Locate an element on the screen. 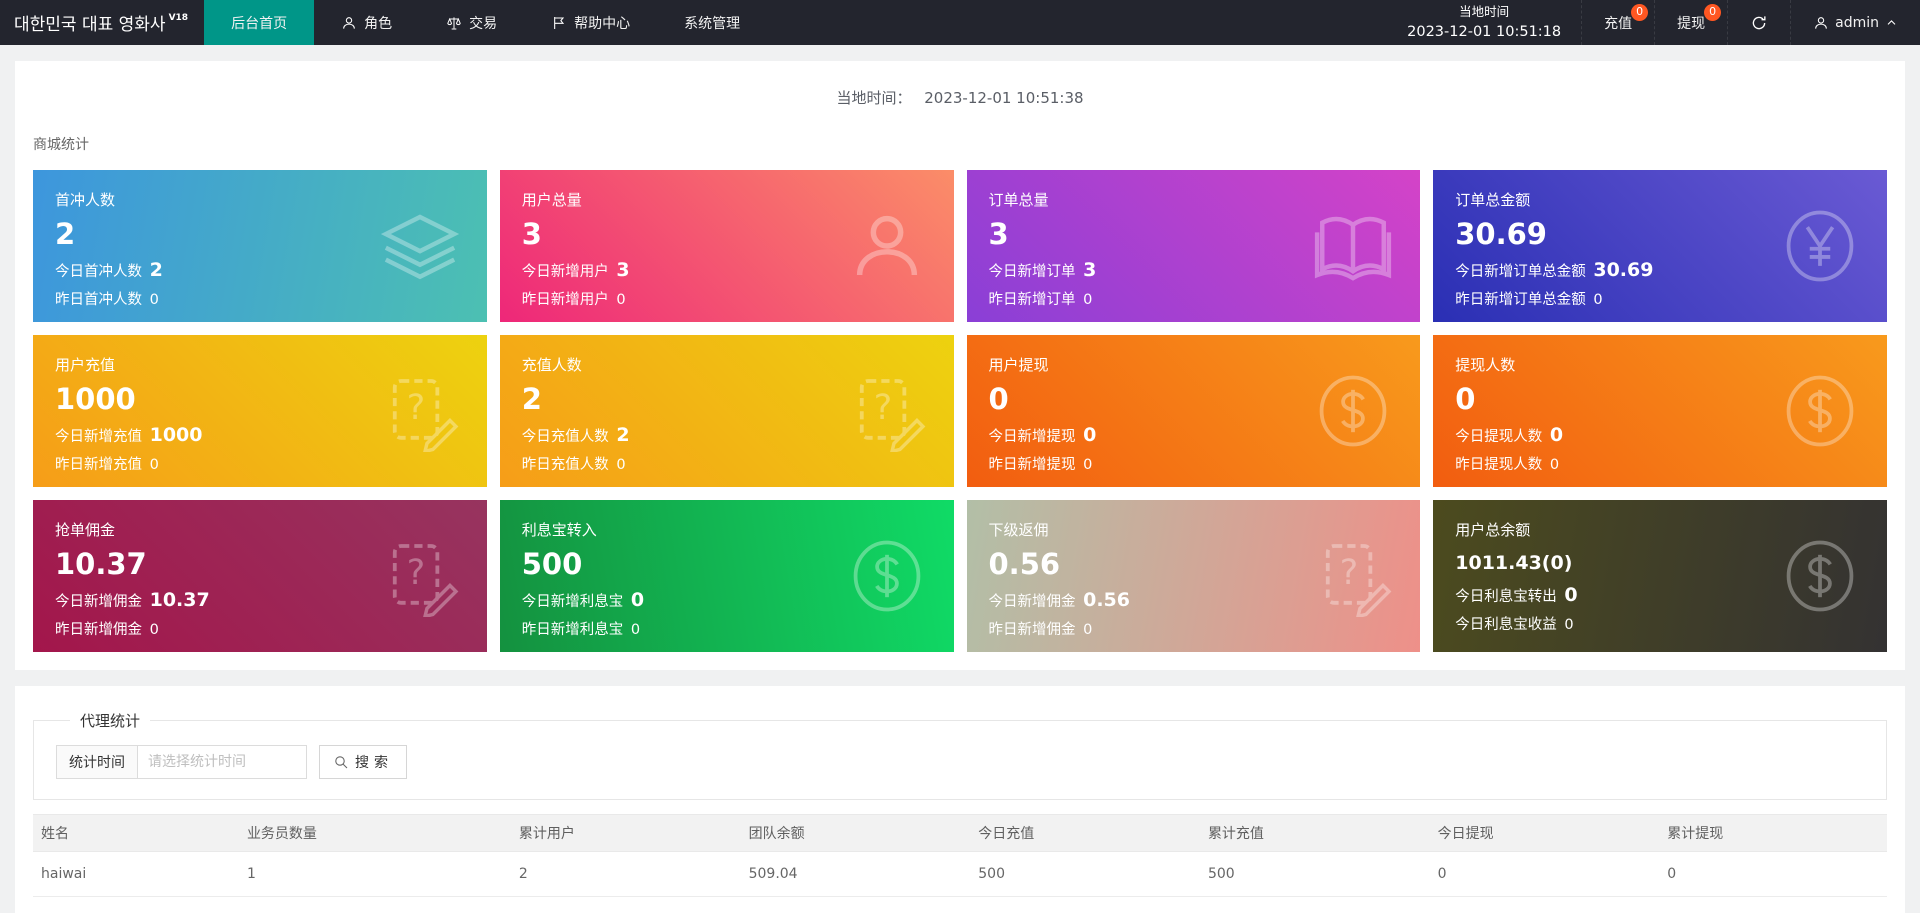 The image size is (1920, 913). yen-icon is located at coordinates (1820, 246).